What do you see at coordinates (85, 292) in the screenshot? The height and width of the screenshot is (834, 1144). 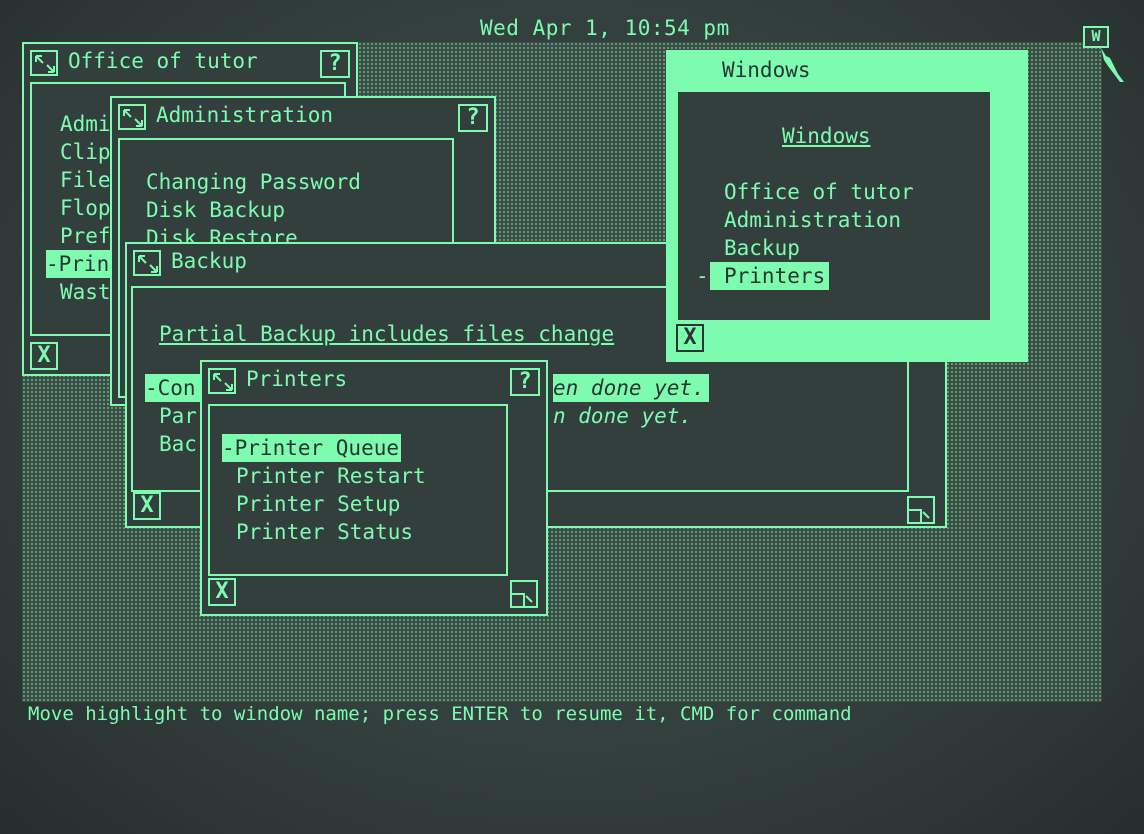 I see `list-item: Wast` at bounding box center [85, 292].